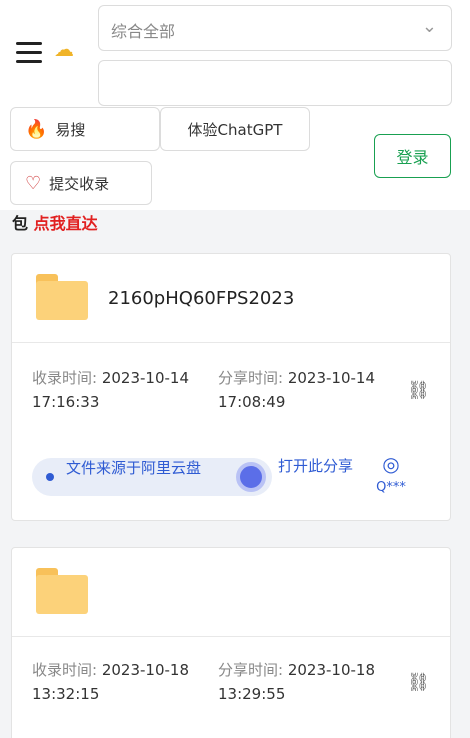 The image size is (470, 738). I want to click on hot-search-button: 🔥 易搜, so click(85, 129).